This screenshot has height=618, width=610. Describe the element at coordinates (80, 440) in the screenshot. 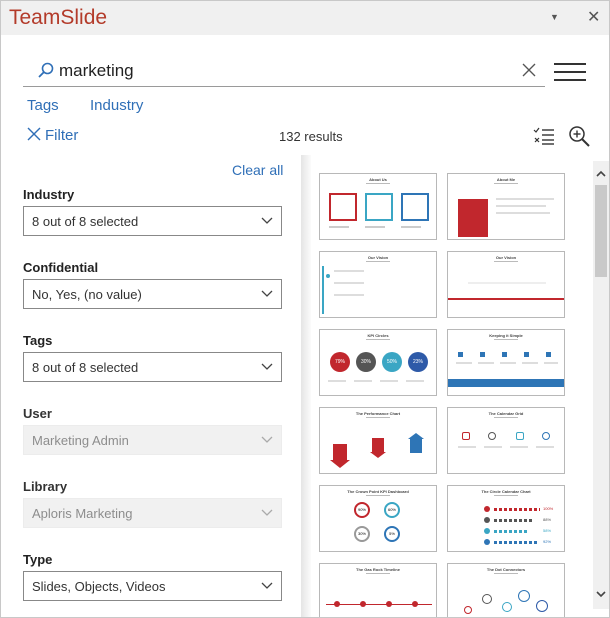

I see `user-value: Marketing Admin` at that location.